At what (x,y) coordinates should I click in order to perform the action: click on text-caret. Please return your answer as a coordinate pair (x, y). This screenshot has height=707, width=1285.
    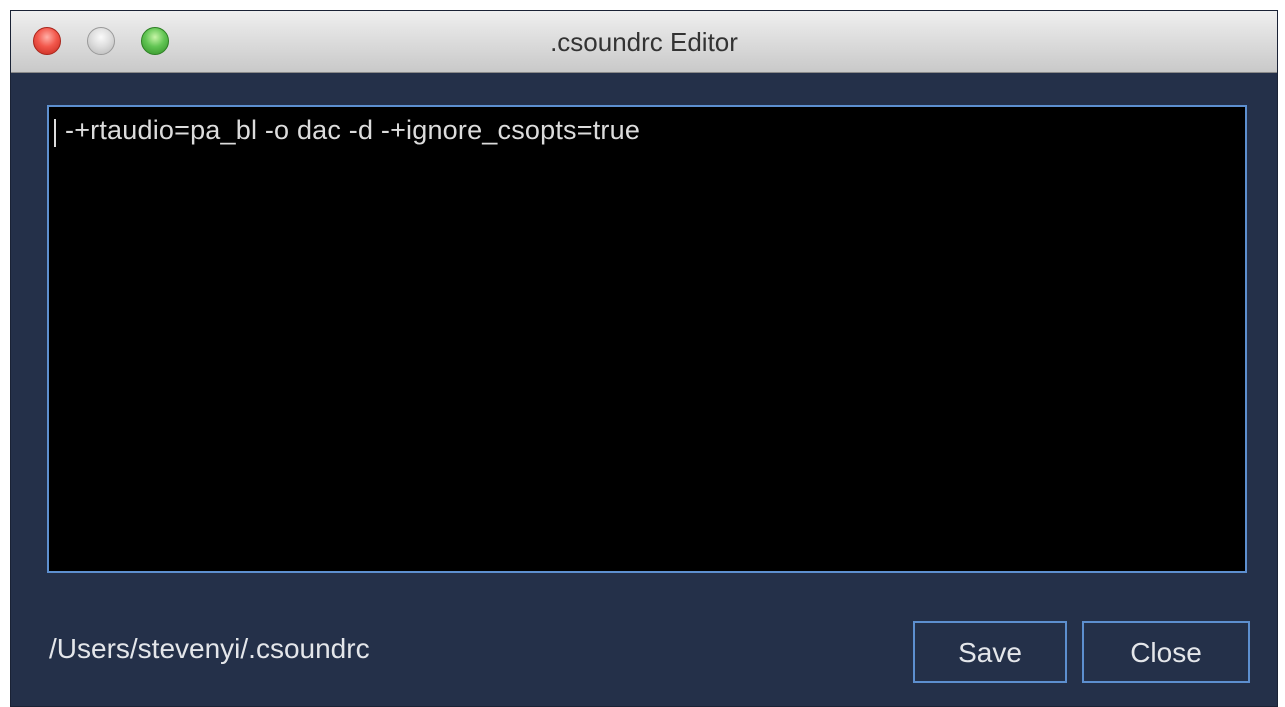
    Looking at the image, I should click on (55, 133).